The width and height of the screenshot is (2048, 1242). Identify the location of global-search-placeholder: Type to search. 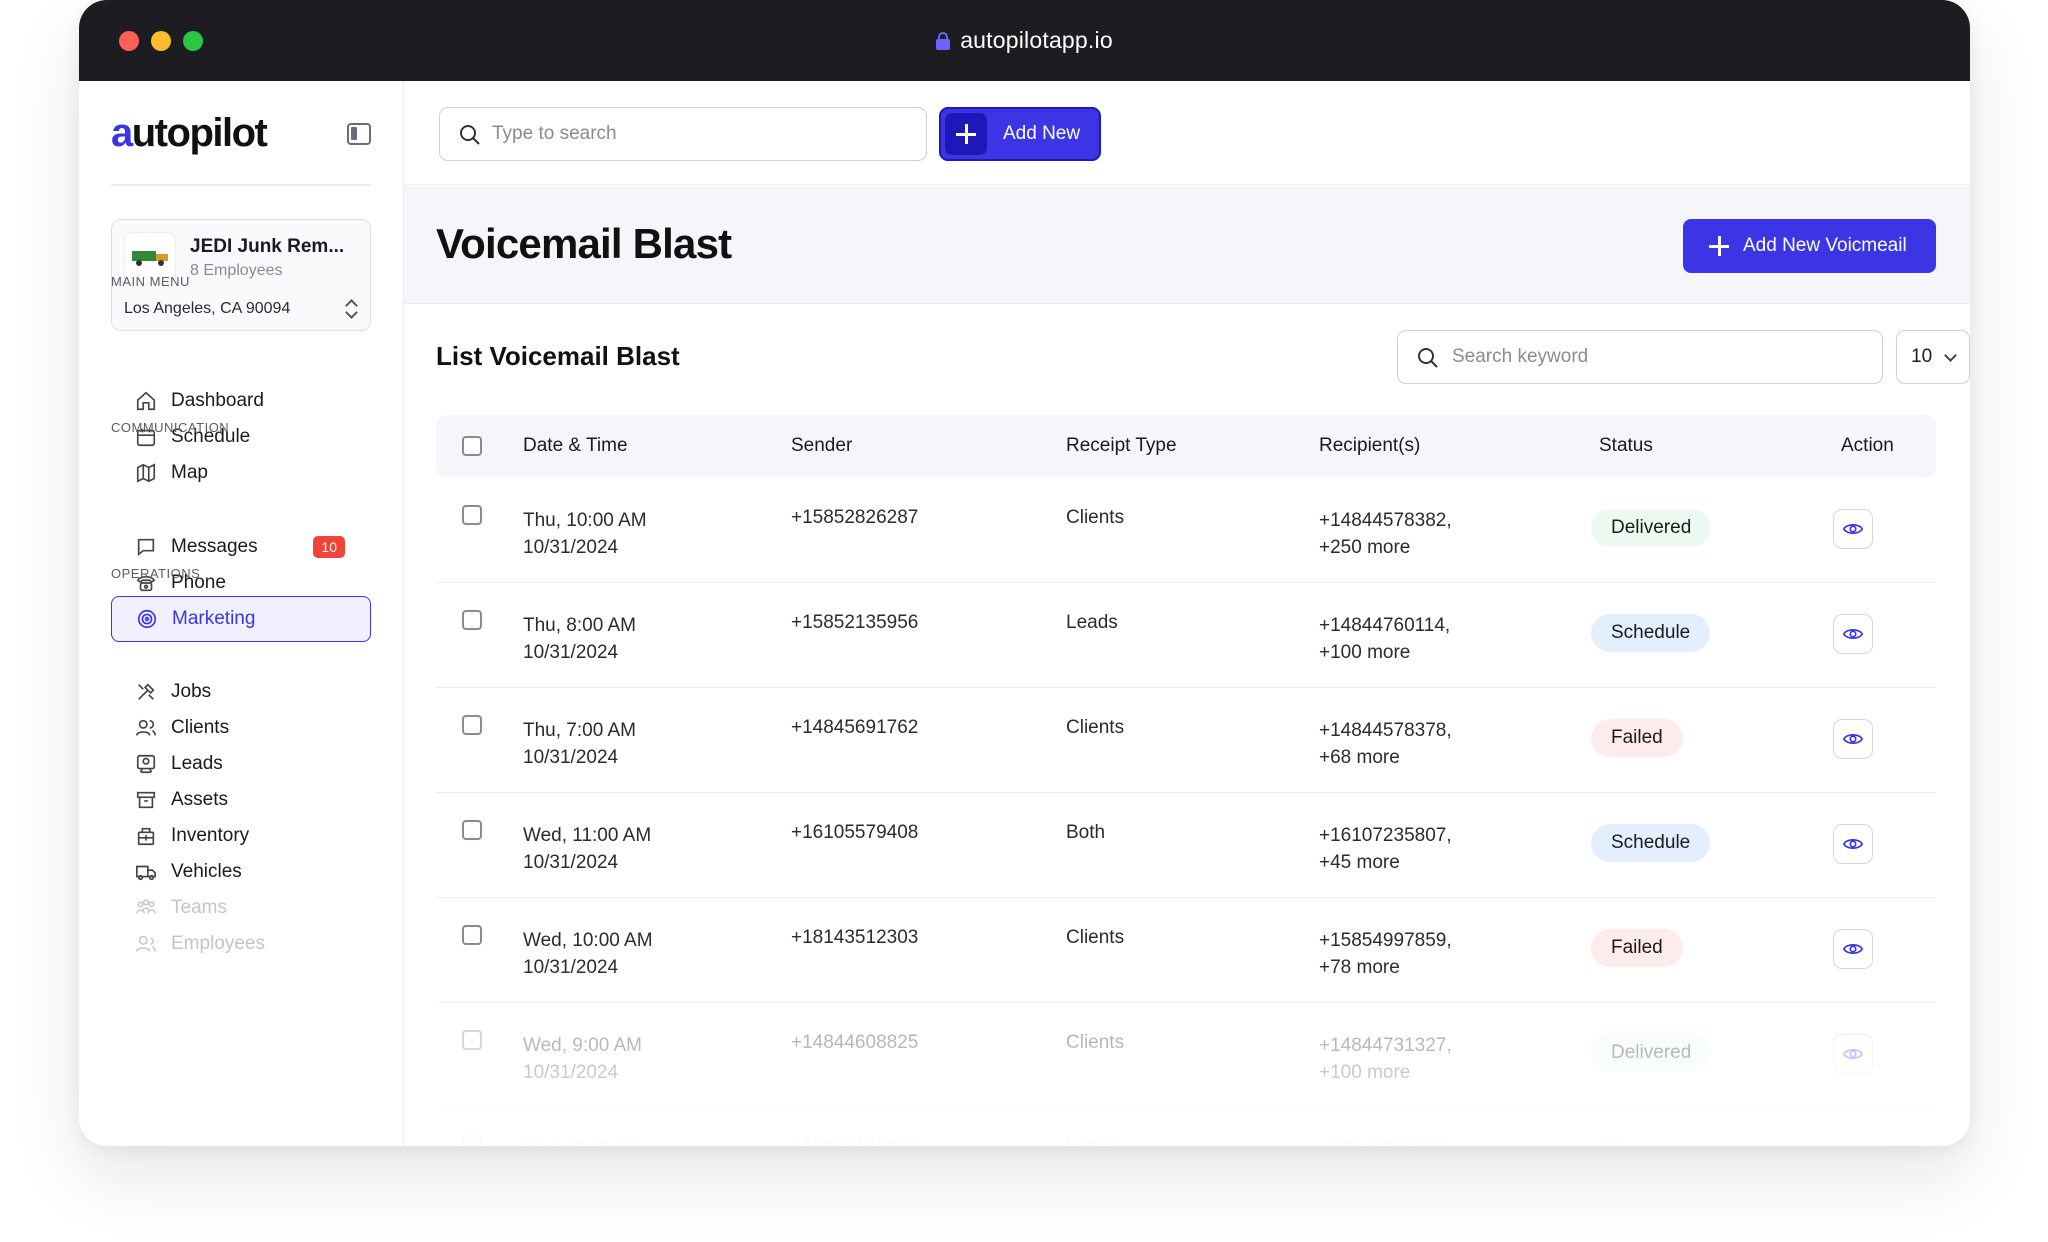
(554, 133).